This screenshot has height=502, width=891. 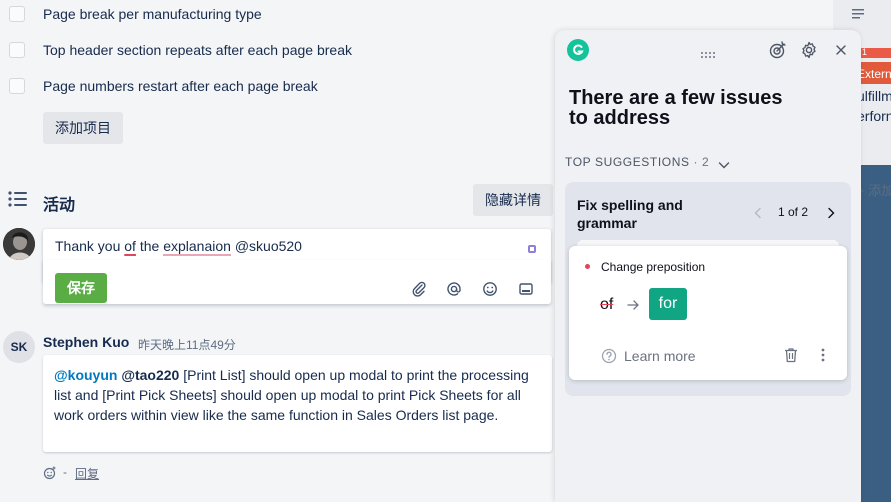 What do you see at coordinates (187, 344) in the screenshot?
I see `comment-timestamp: 昨天晚上11点49分` at bounding box center [187, 344].